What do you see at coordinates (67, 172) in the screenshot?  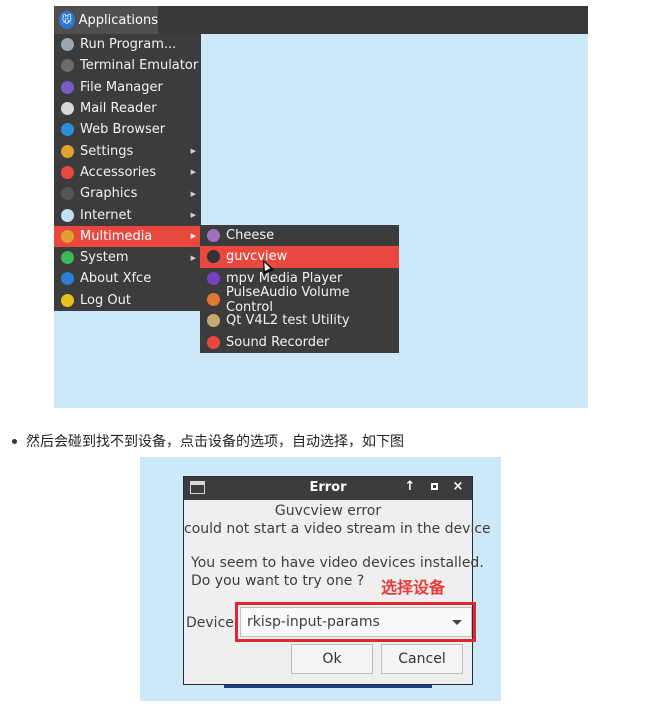 I see `accessories-icon` at bounding box center [67, 172].